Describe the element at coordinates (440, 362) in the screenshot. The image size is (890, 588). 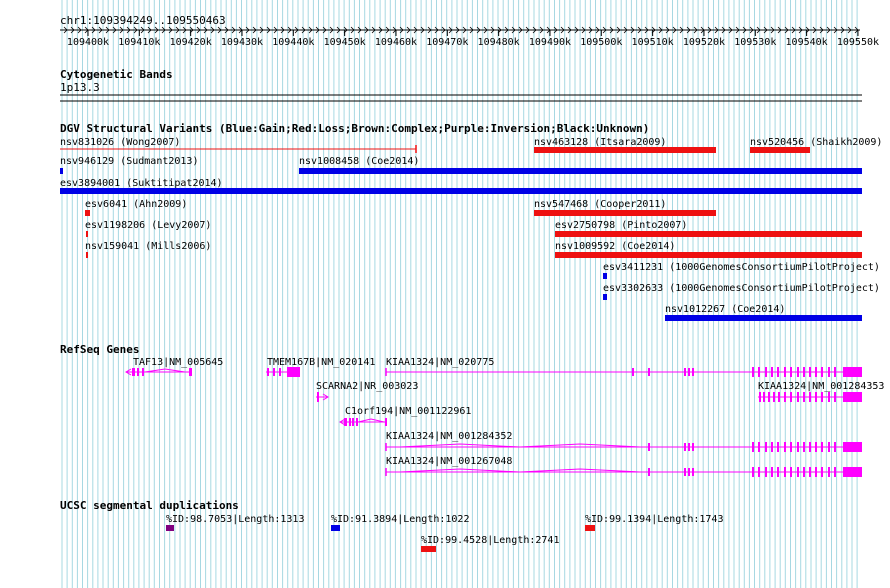
I see `gene-label: KIAA1324|NM_020775` at that location.